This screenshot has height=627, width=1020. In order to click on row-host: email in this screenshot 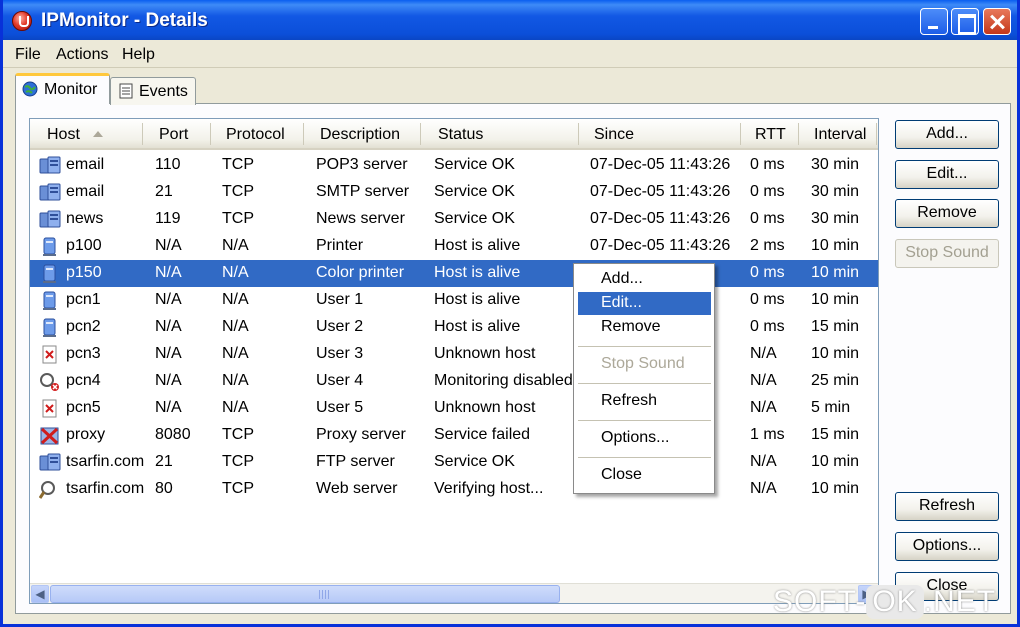, I will do `click(85, 191)`.